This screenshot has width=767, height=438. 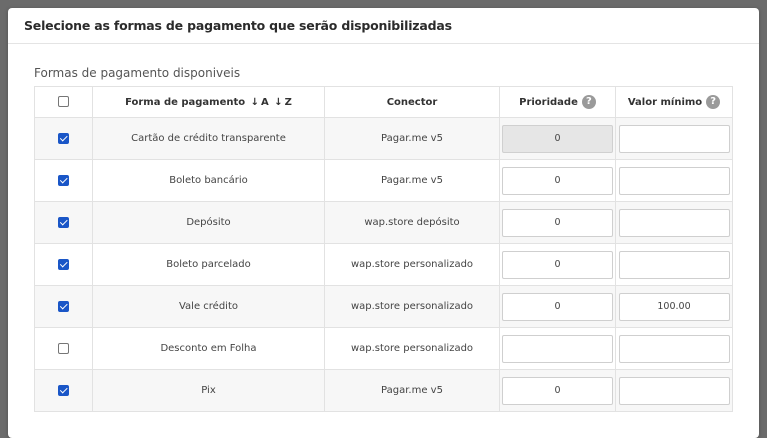 I want to click on table-row: Boleto bancário Pagar.me v5, so click(x=383, y=180).